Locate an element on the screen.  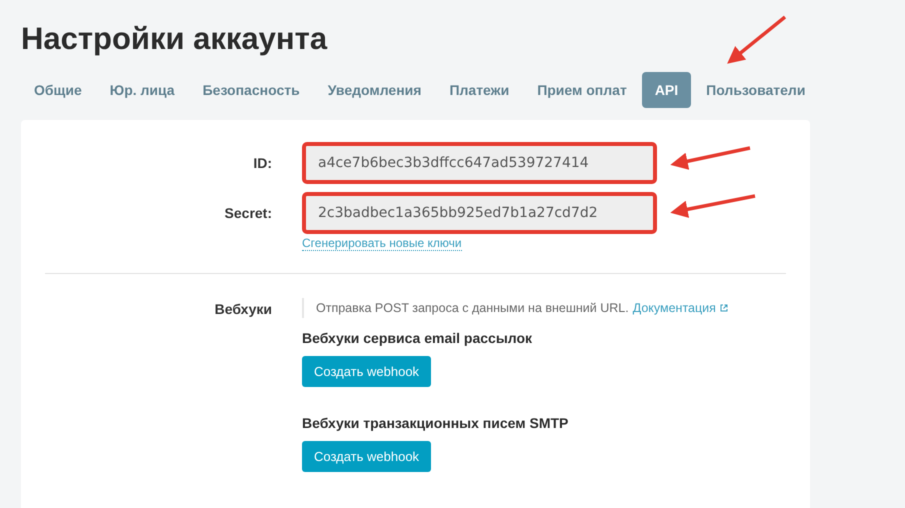
webhooks-description: Отправка POST запроса с данными на внешний URL. is located at coordinates (472, 308).